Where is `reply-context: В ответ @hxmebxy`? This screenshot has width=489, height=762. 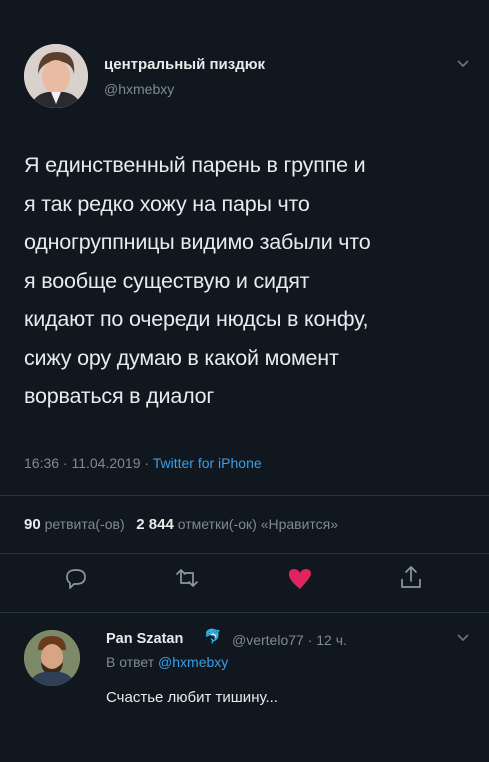 reply-context: В ответ @hxmebxy is located at coordinates (167, 662).